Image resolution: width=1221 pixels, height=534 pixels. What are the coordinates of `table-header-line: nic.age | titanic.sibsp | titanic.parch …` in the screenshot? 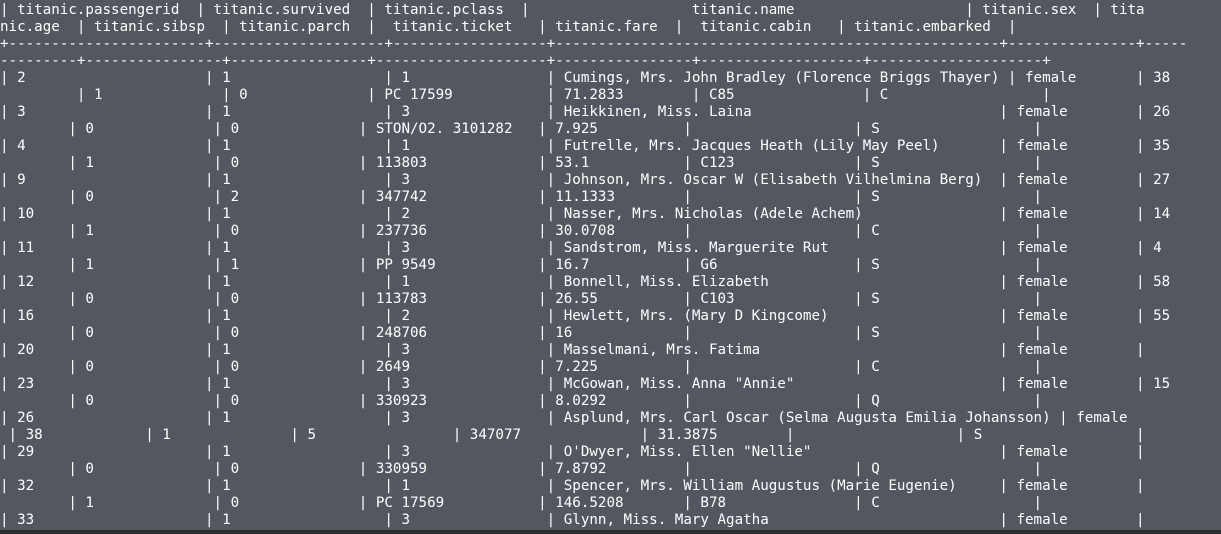 It's located at (508, 27).